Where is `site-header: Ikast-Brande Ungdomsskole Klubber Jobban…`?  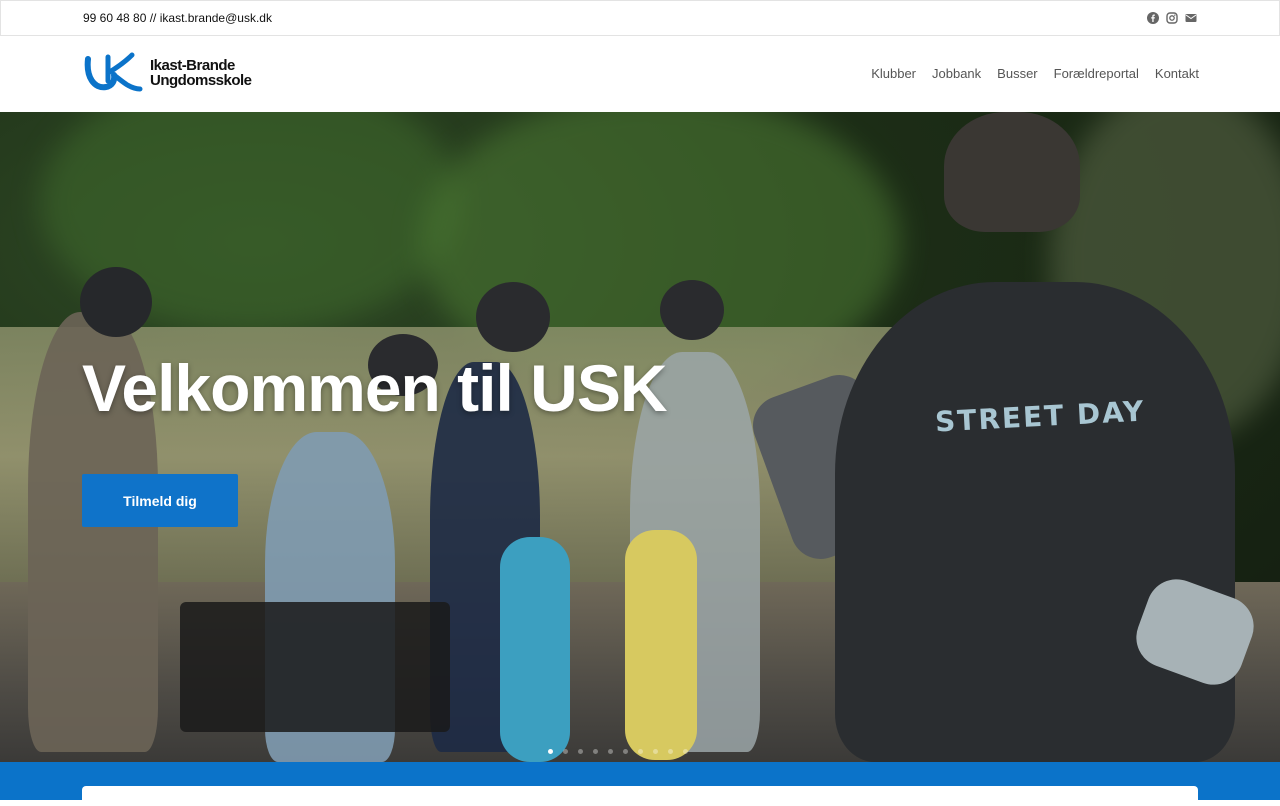 site-header: Ikast-Brande Ungdomsskole Klubber Jobban… is located at coordinates (640, 74).